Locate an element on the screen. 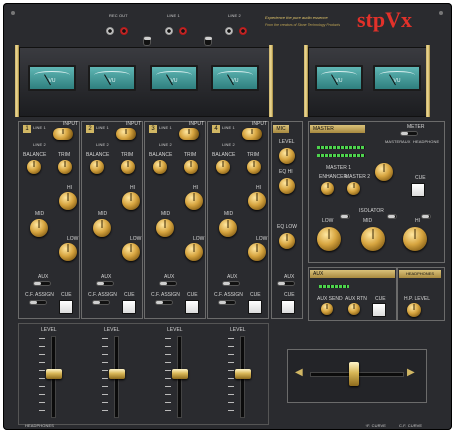 The width and height of the screenshot is (455, 433). meter-rail is located at coordinates (271, 81).